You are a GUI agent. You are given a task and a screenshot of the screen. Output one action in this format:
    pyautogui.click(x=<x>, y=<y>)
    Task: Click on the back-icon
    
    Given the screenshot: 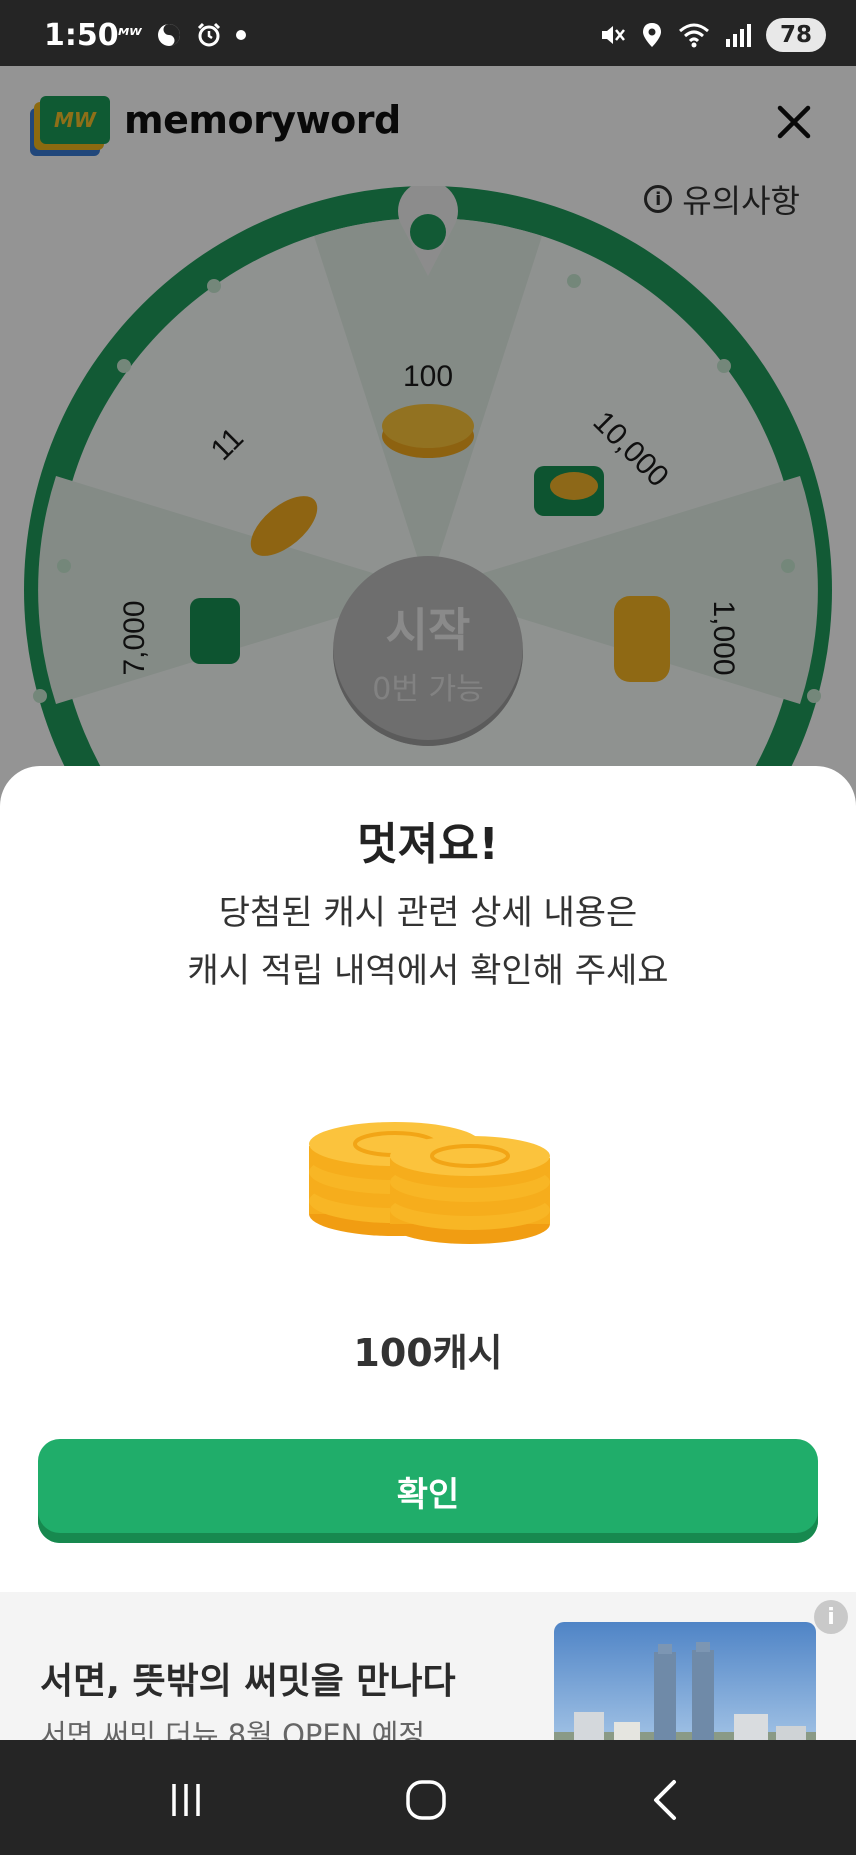 What is the action you would take?
    pyautogui.click(x=665, y=1800)
    